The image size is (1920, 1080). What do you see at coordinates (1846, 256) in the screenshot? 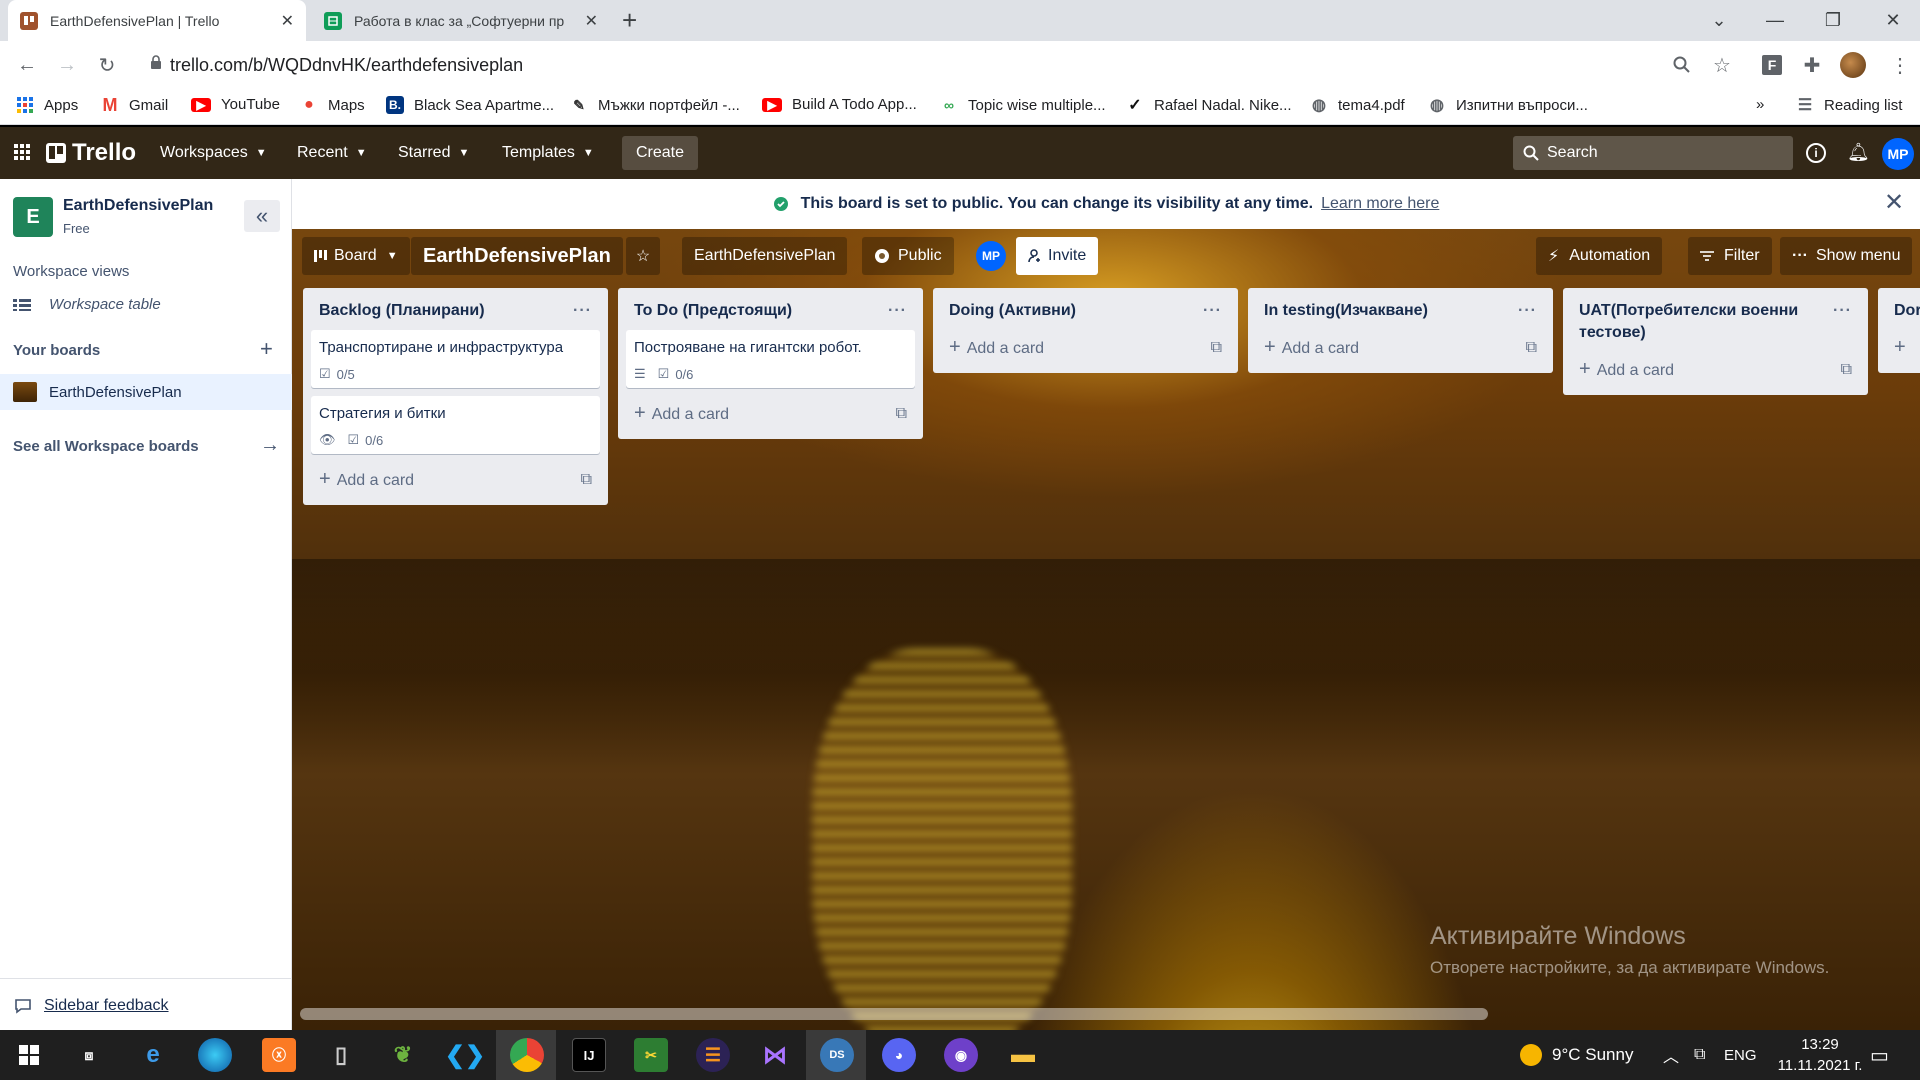
I see `show-menu-button: ··· Show menu` at bounding box center [1846, 256].